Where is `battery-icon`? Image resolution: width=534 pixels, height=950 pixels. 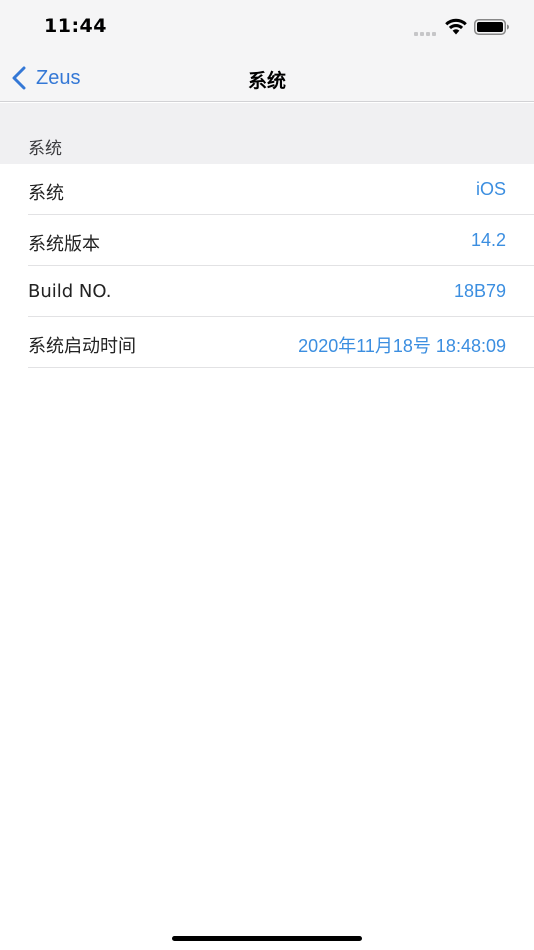 battery-icon is located at coordinates (491, 27).